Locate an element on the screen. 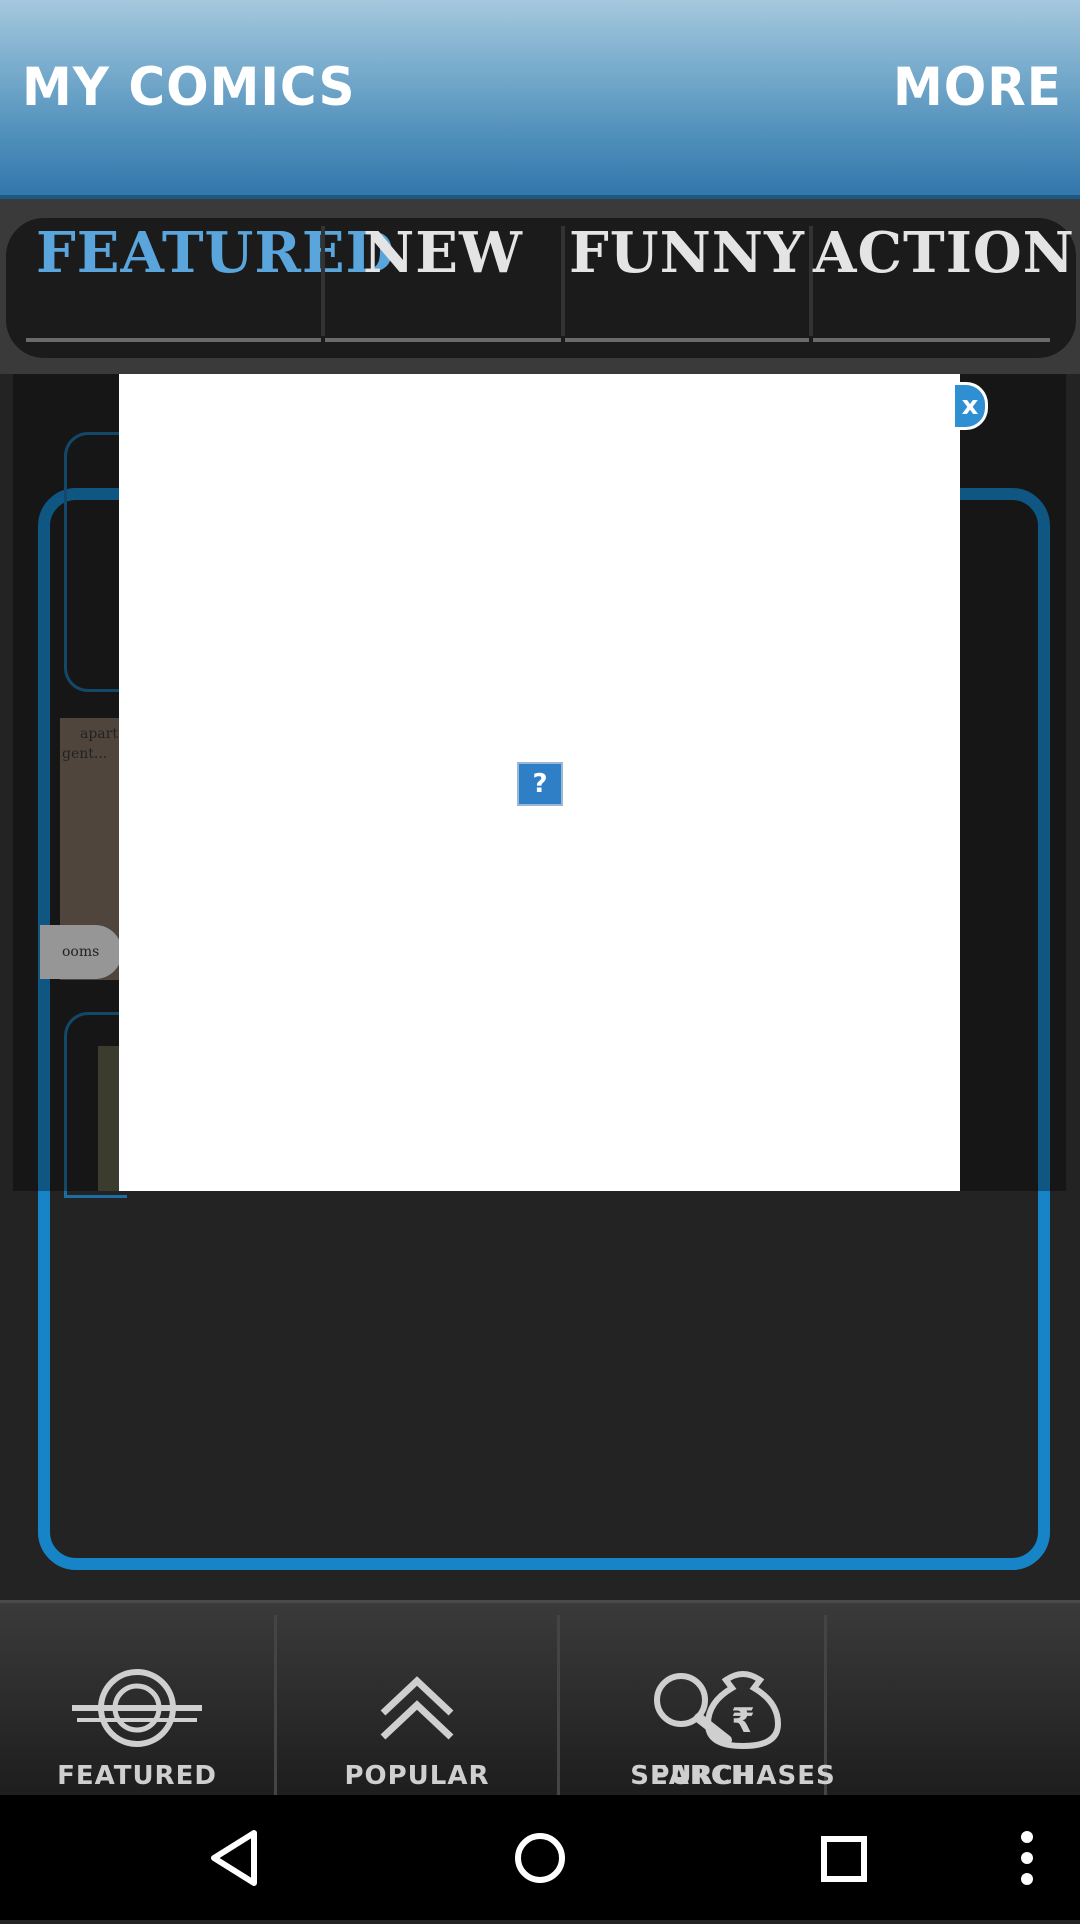  tab-label: Funny is located at coordinates (687, 253).